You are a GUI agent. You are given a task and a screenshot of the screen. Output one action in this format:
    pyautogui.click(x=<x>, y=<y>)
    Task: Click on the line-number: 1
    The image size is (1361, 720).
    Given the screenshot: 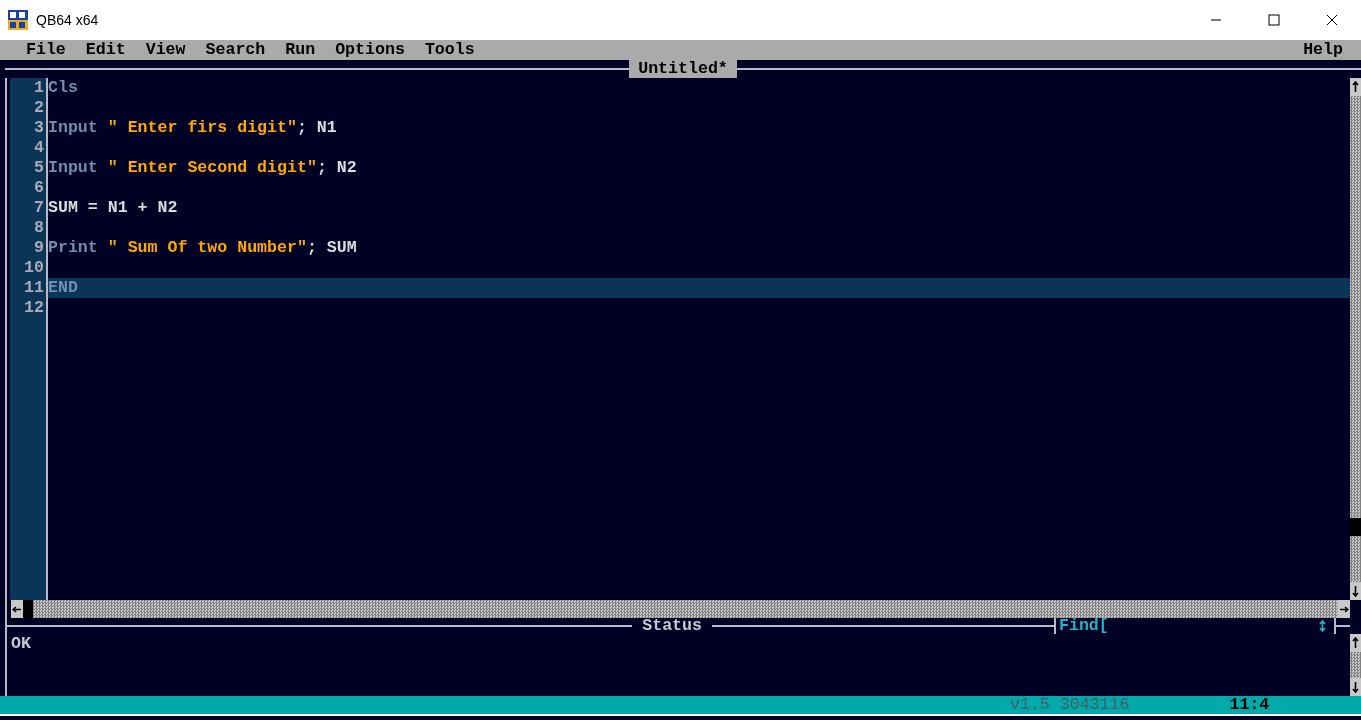 What is the action you would take?
    pyautogui.click(x=39, y=87)
    